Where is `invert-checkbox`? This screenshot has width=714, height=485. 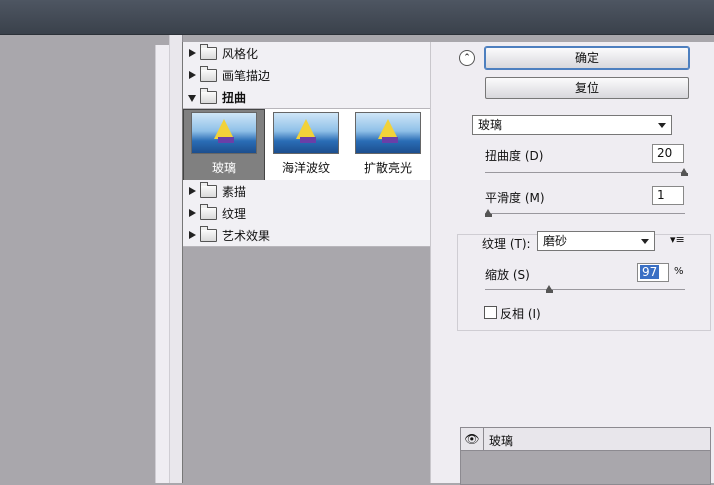 invert-checkbox is located at coordinates (490, 312).